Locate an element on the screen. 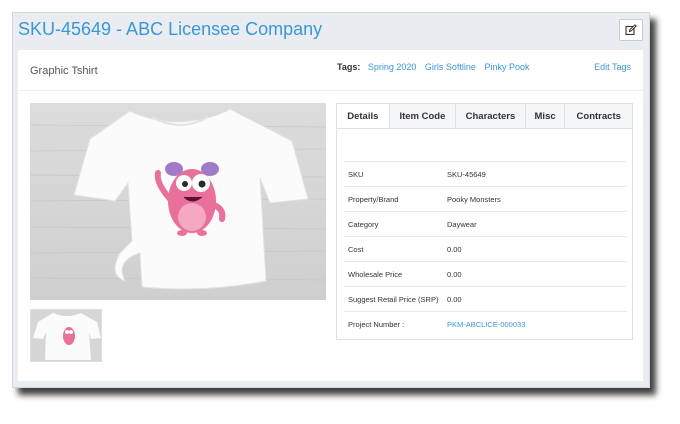 The height and width of the screenshot is (424, 680). detail-label: SKU is located at coordinates (356, 174).